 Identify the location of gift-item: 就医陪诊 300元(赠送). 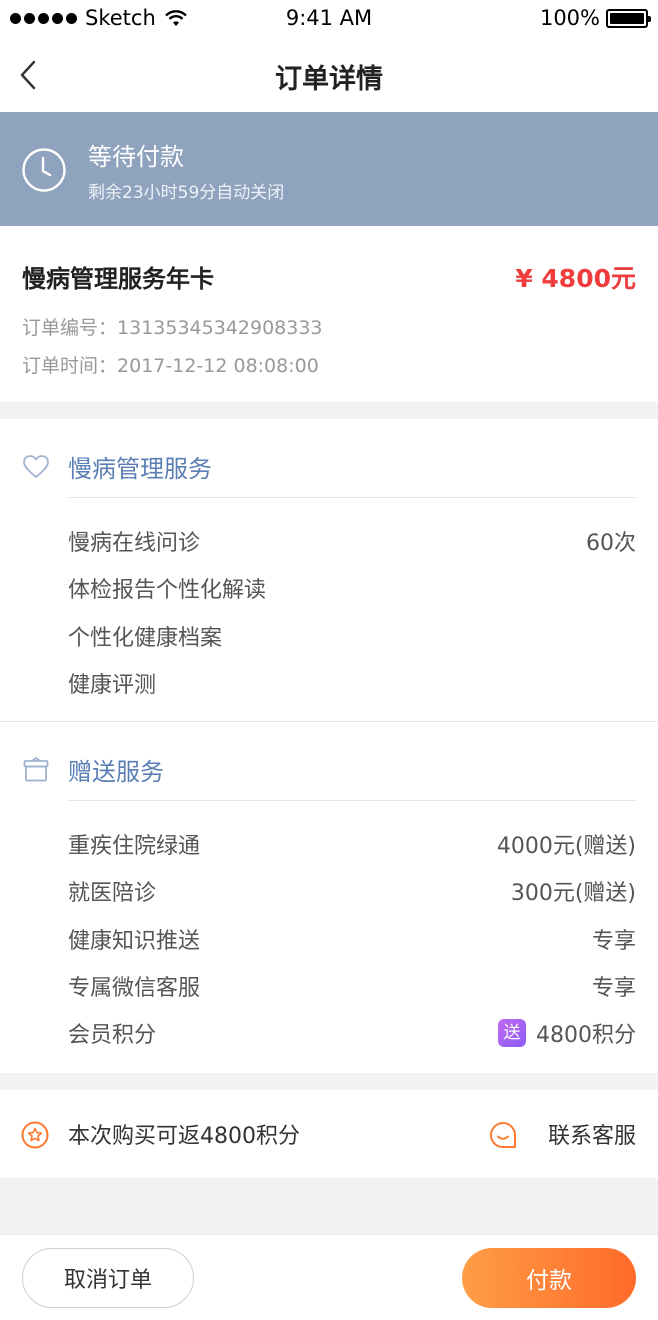
(352, 889).